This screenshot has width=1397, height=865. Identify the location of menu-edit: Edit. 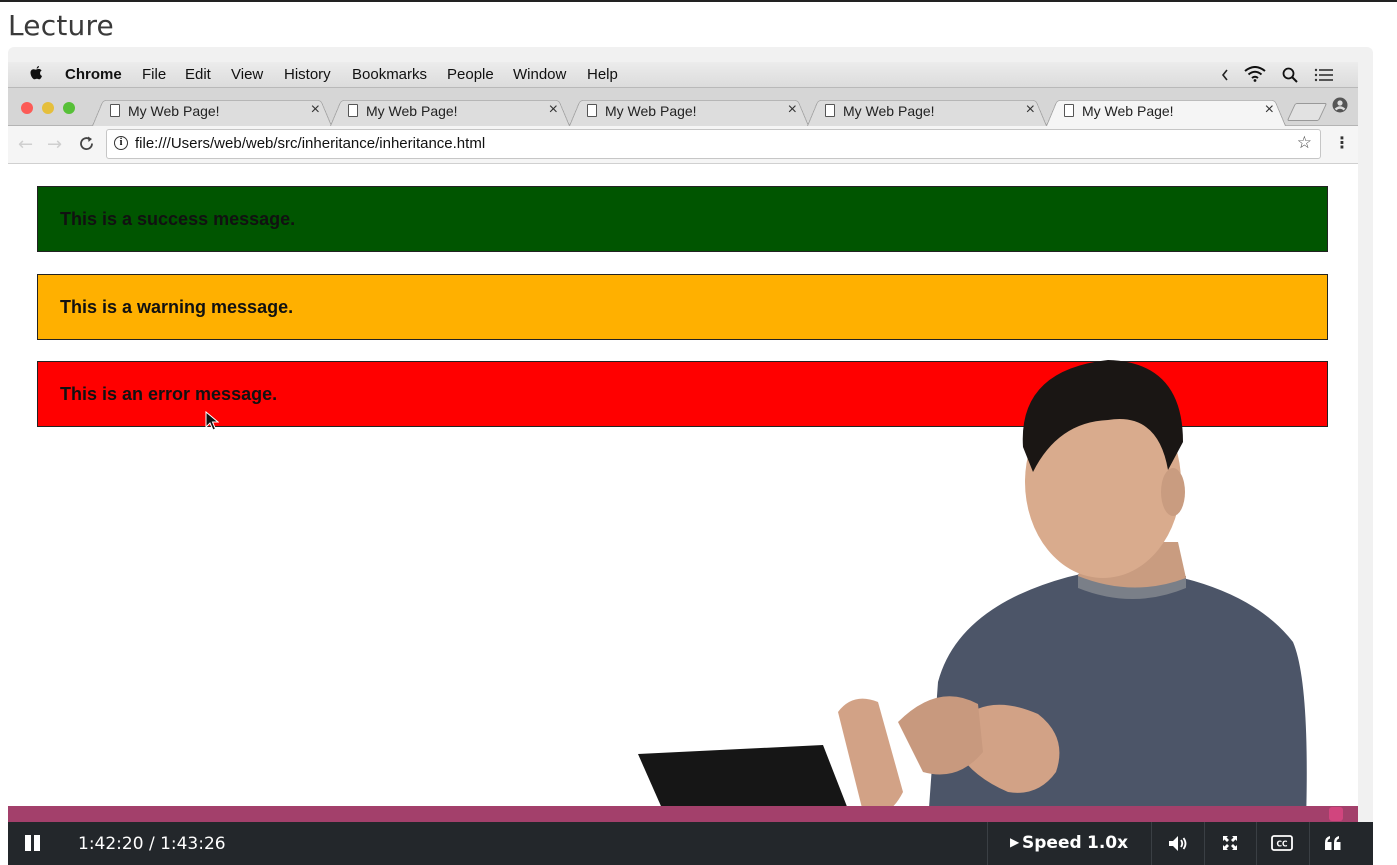
(198, 74).